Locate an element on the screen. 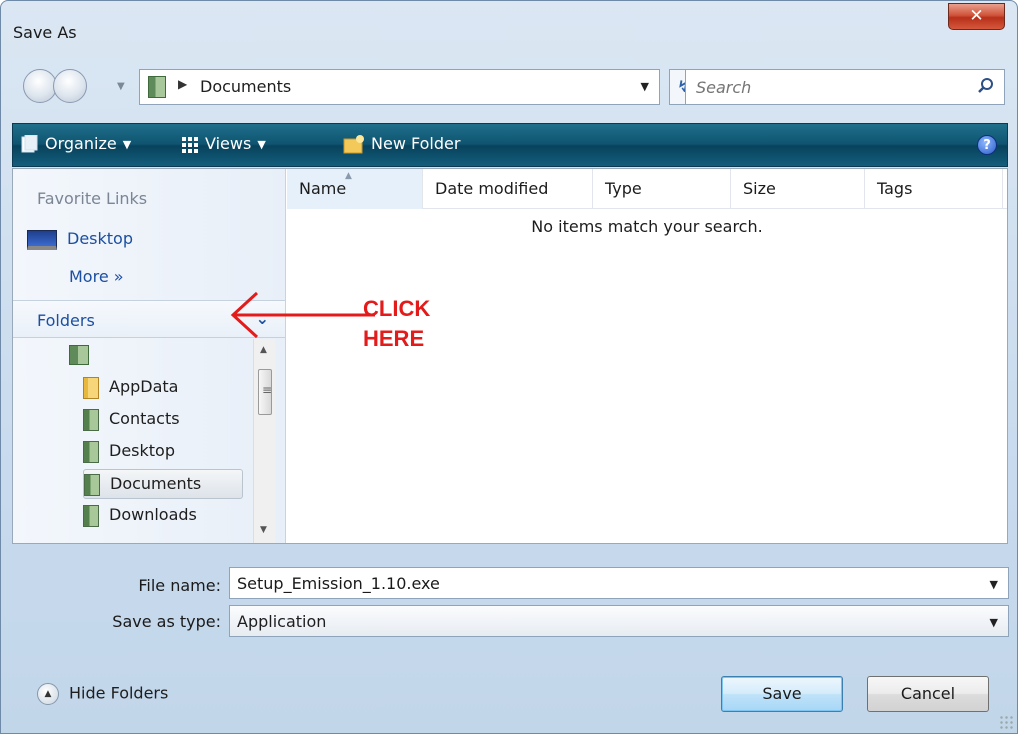  column-header-date-modified: Date modified is located at coordinates (508, 189).